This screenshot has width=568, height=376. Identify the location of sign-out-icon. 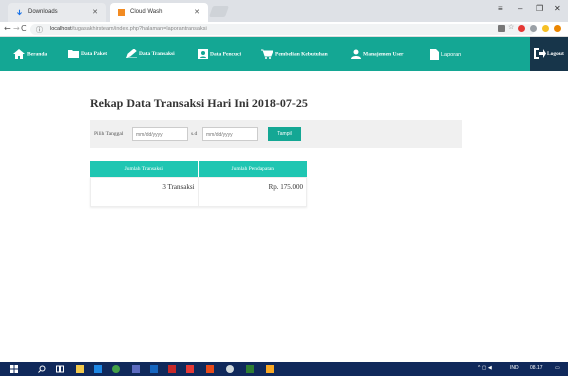
(540, 53).